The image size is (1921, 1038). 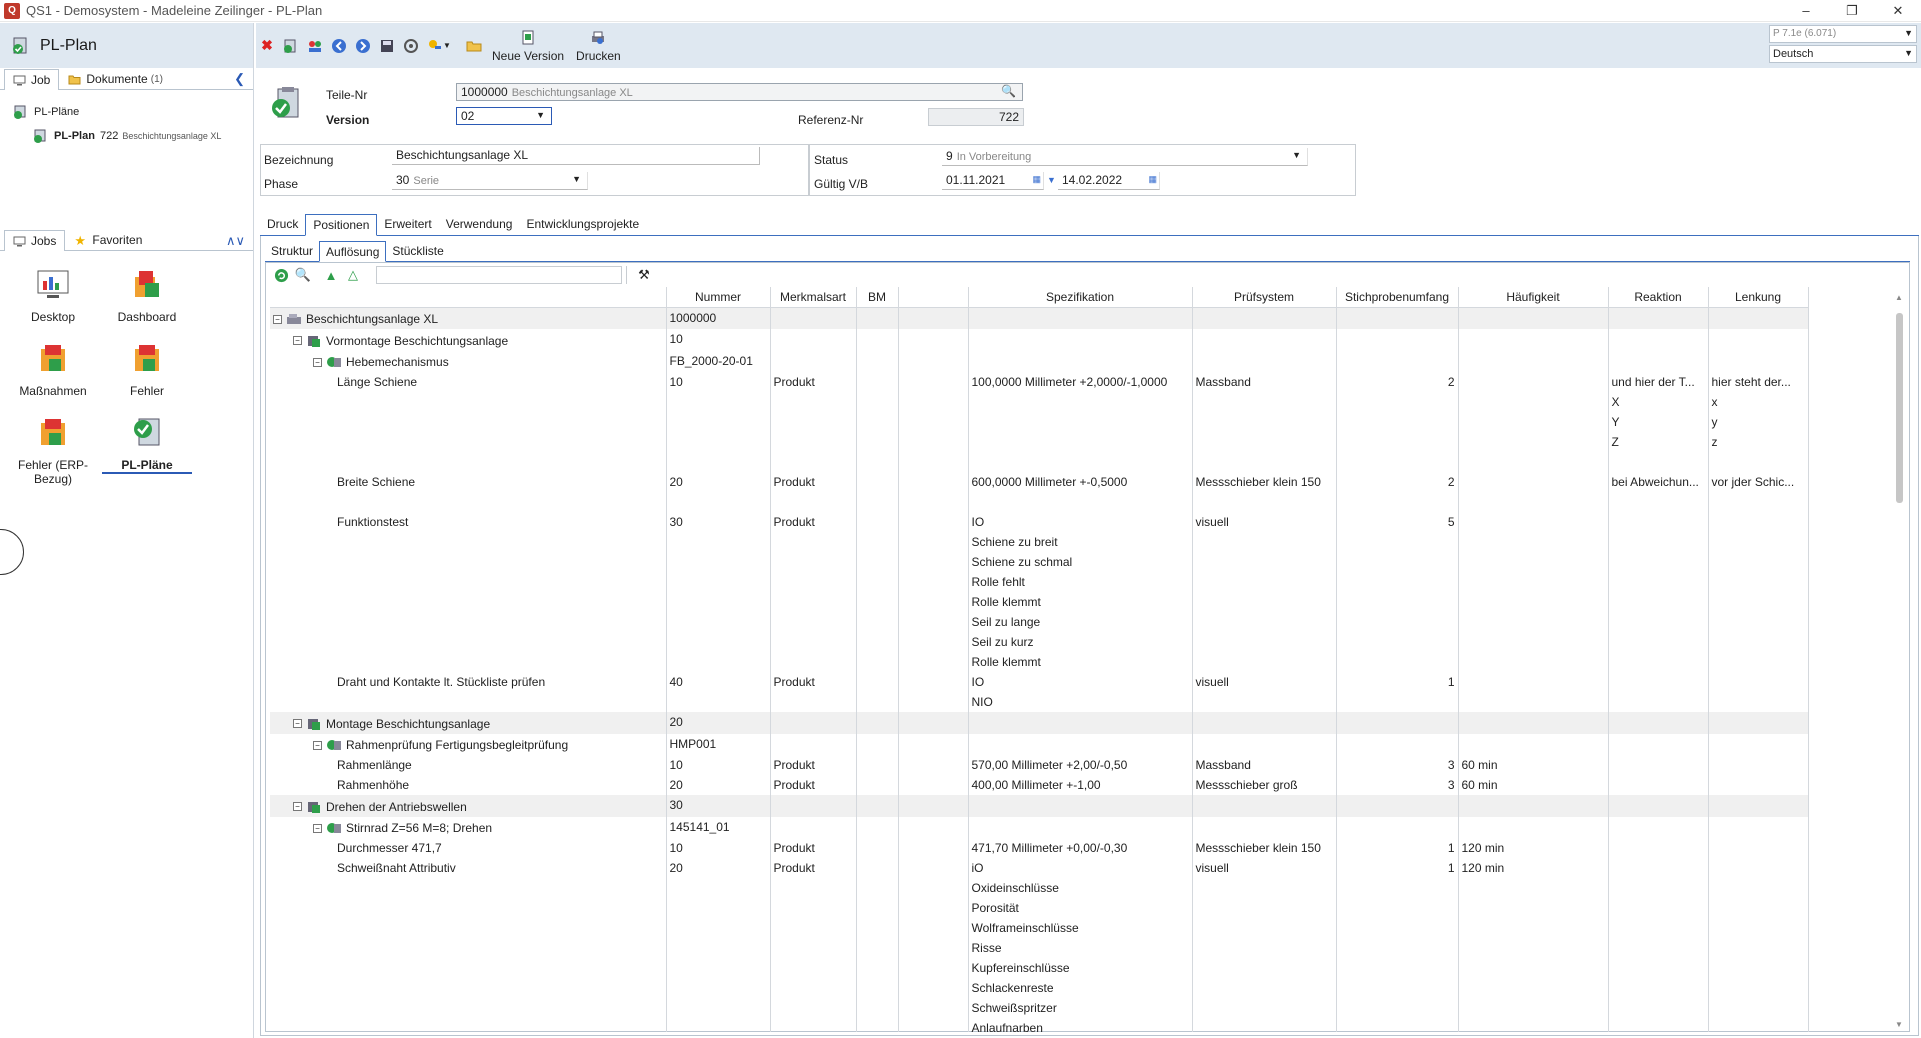 What do you see at coordinates (993, 181) in the screenshot?
I see `valid-from-field: 01.11.2021 ▦` at bounding box center [993, 181].